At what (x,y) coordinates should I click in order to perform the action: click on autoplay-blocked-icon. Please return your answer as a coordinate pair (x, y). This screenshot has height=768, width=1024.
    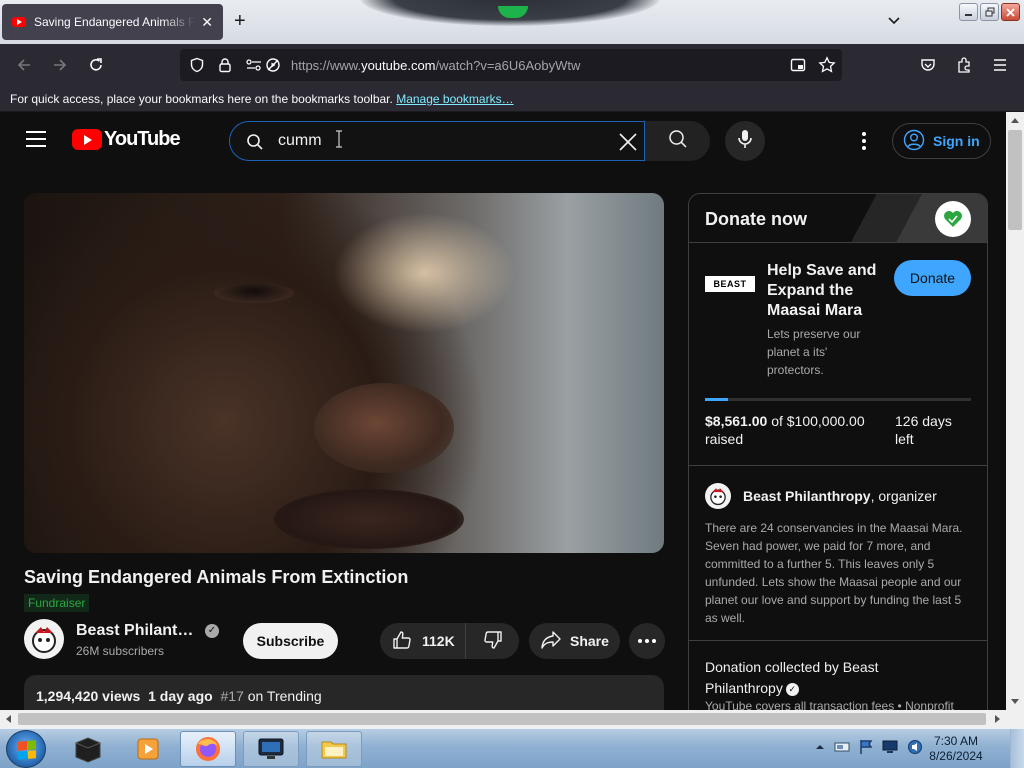
    Looking at the image, I should click on (273, 67).